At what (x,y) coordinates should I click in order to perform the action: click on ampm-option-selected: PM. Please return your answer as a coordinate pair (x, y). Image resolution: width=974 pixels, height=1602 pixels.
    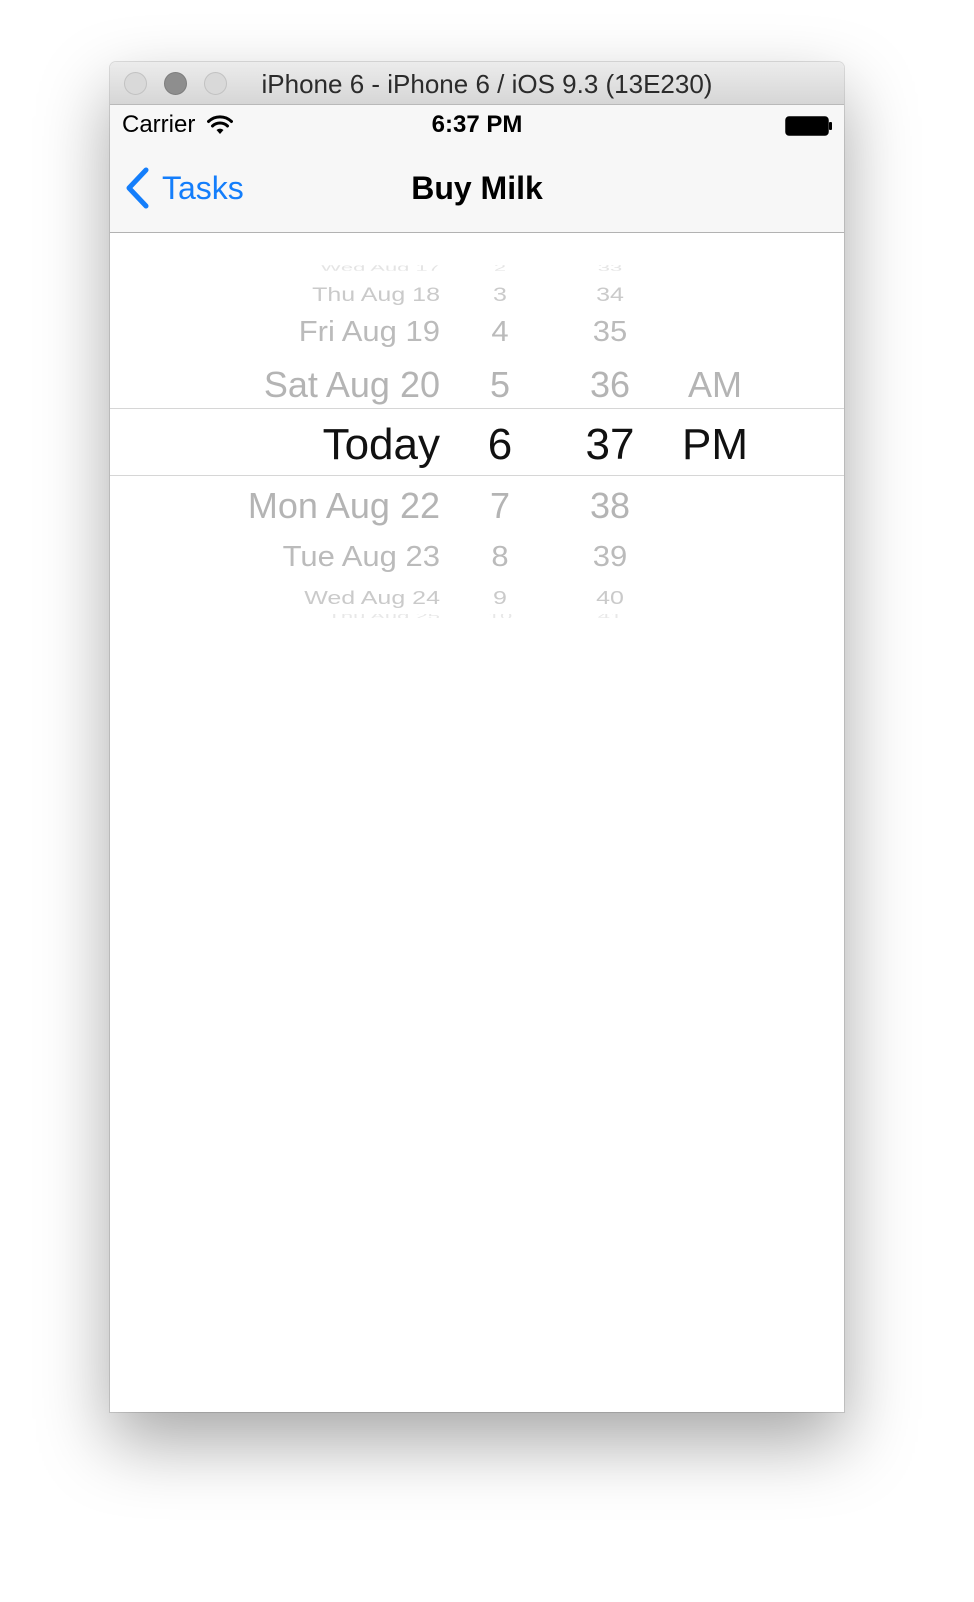
    Looking at the image, I should click on (715, 445).